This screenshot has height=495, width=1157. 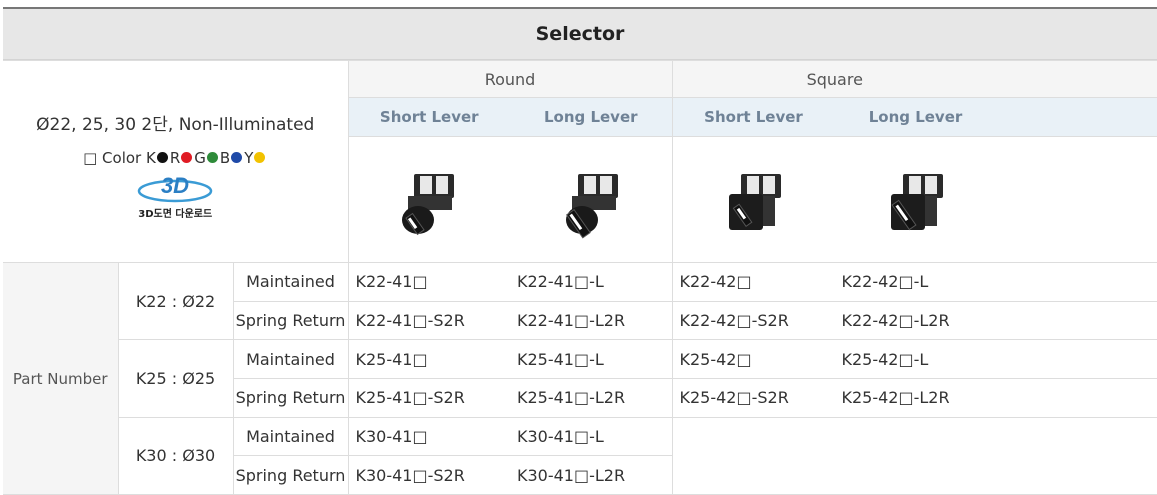 What do you see at coordinates (734, 398) in the screenshot?
I see `part-number: K25-42□-S2R` at bounding box center [734, 398].